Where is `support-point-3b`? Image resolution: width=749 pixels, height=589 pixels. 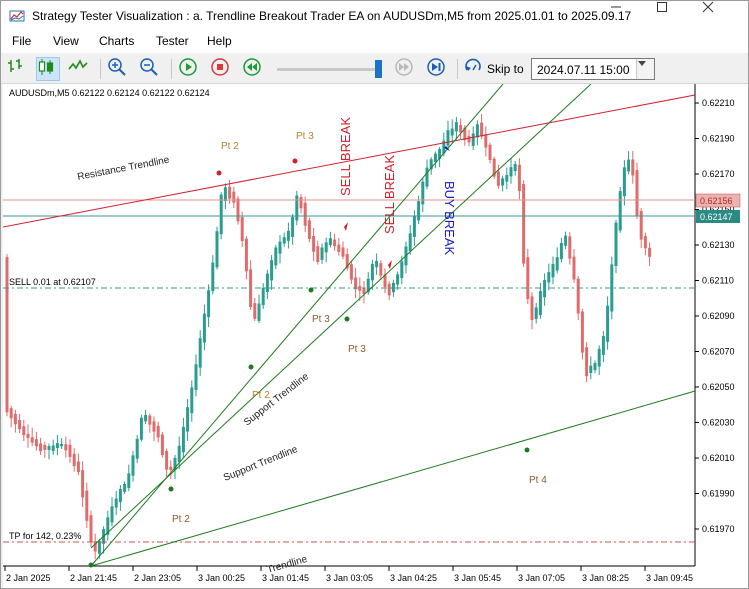
support-point-3b is located at coordinates (347, 319).